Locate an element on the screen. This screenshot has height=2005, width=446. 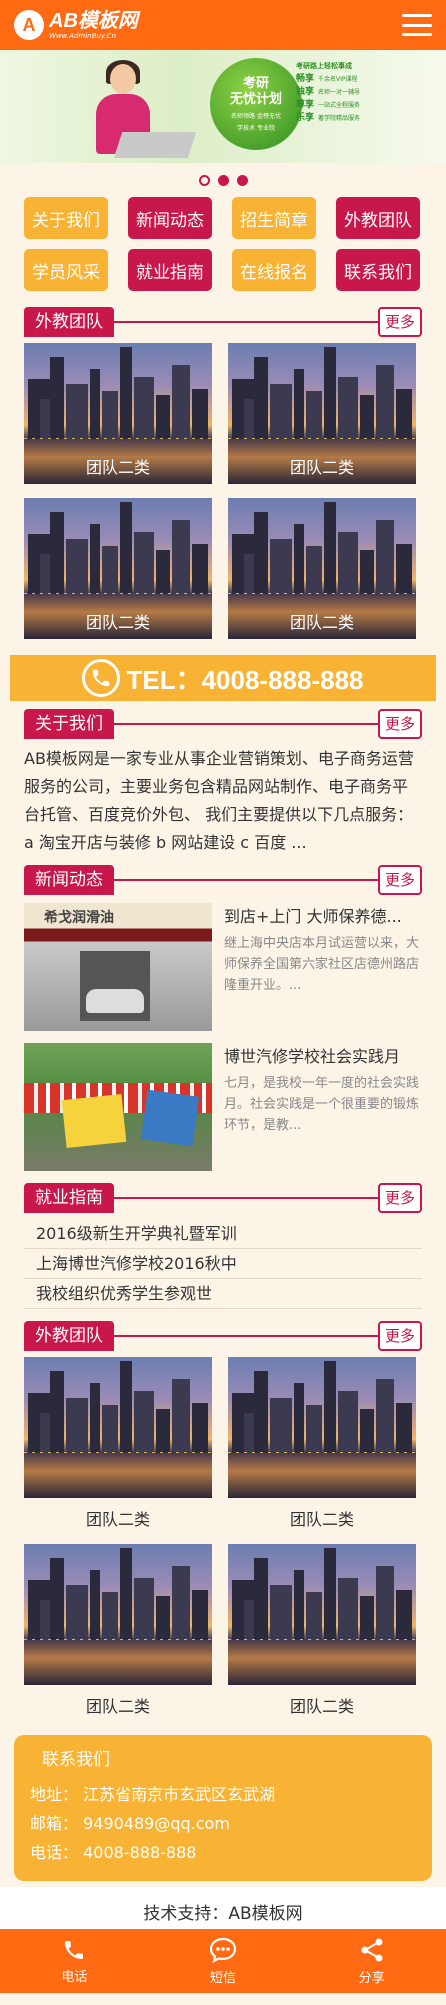
banner-feature: 独享名师一对一辅导 is located at coordinates (328, 92).